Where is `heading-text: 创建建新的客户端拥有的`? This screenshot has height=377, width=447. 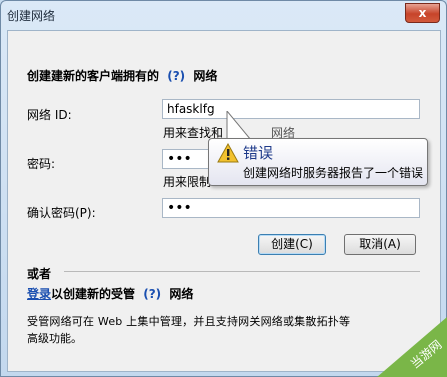
heading-text: 创建建新的客户端拥有的 is located at coordinates (93, 76).